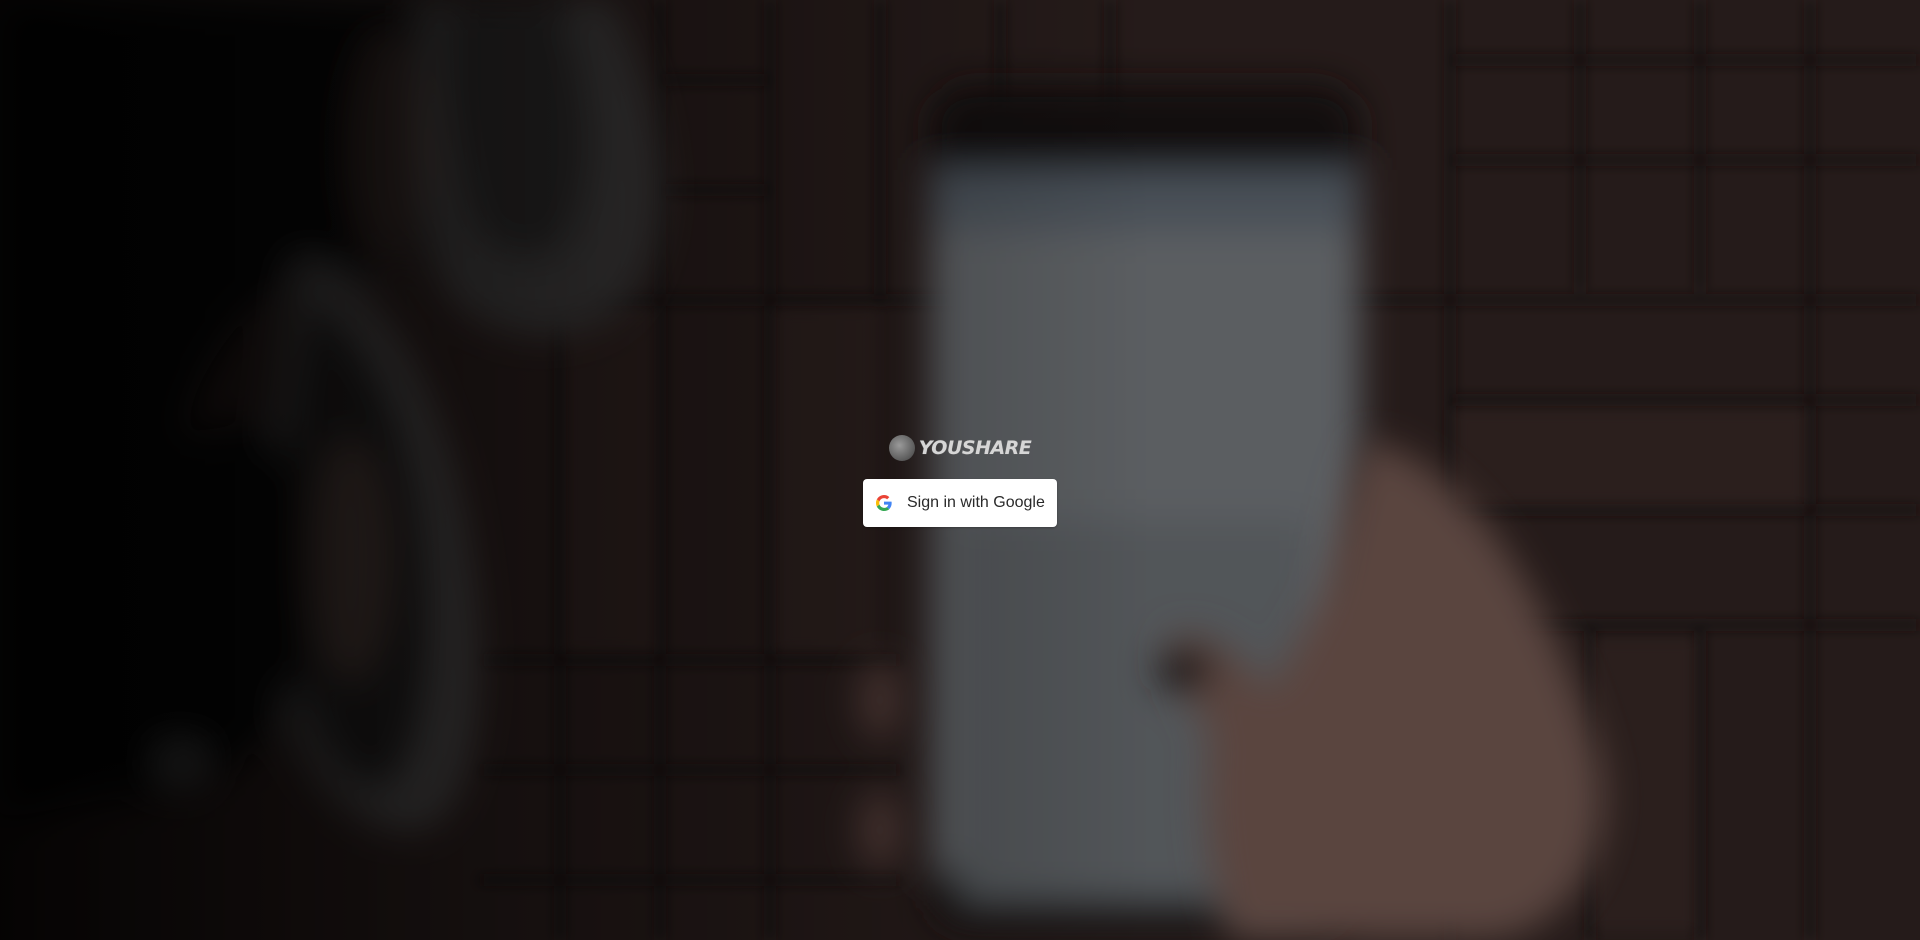 The height and width of the screenshot is (940, 1920). I want to click on google-signin-button: Sign in with Google, so click(960, 503).